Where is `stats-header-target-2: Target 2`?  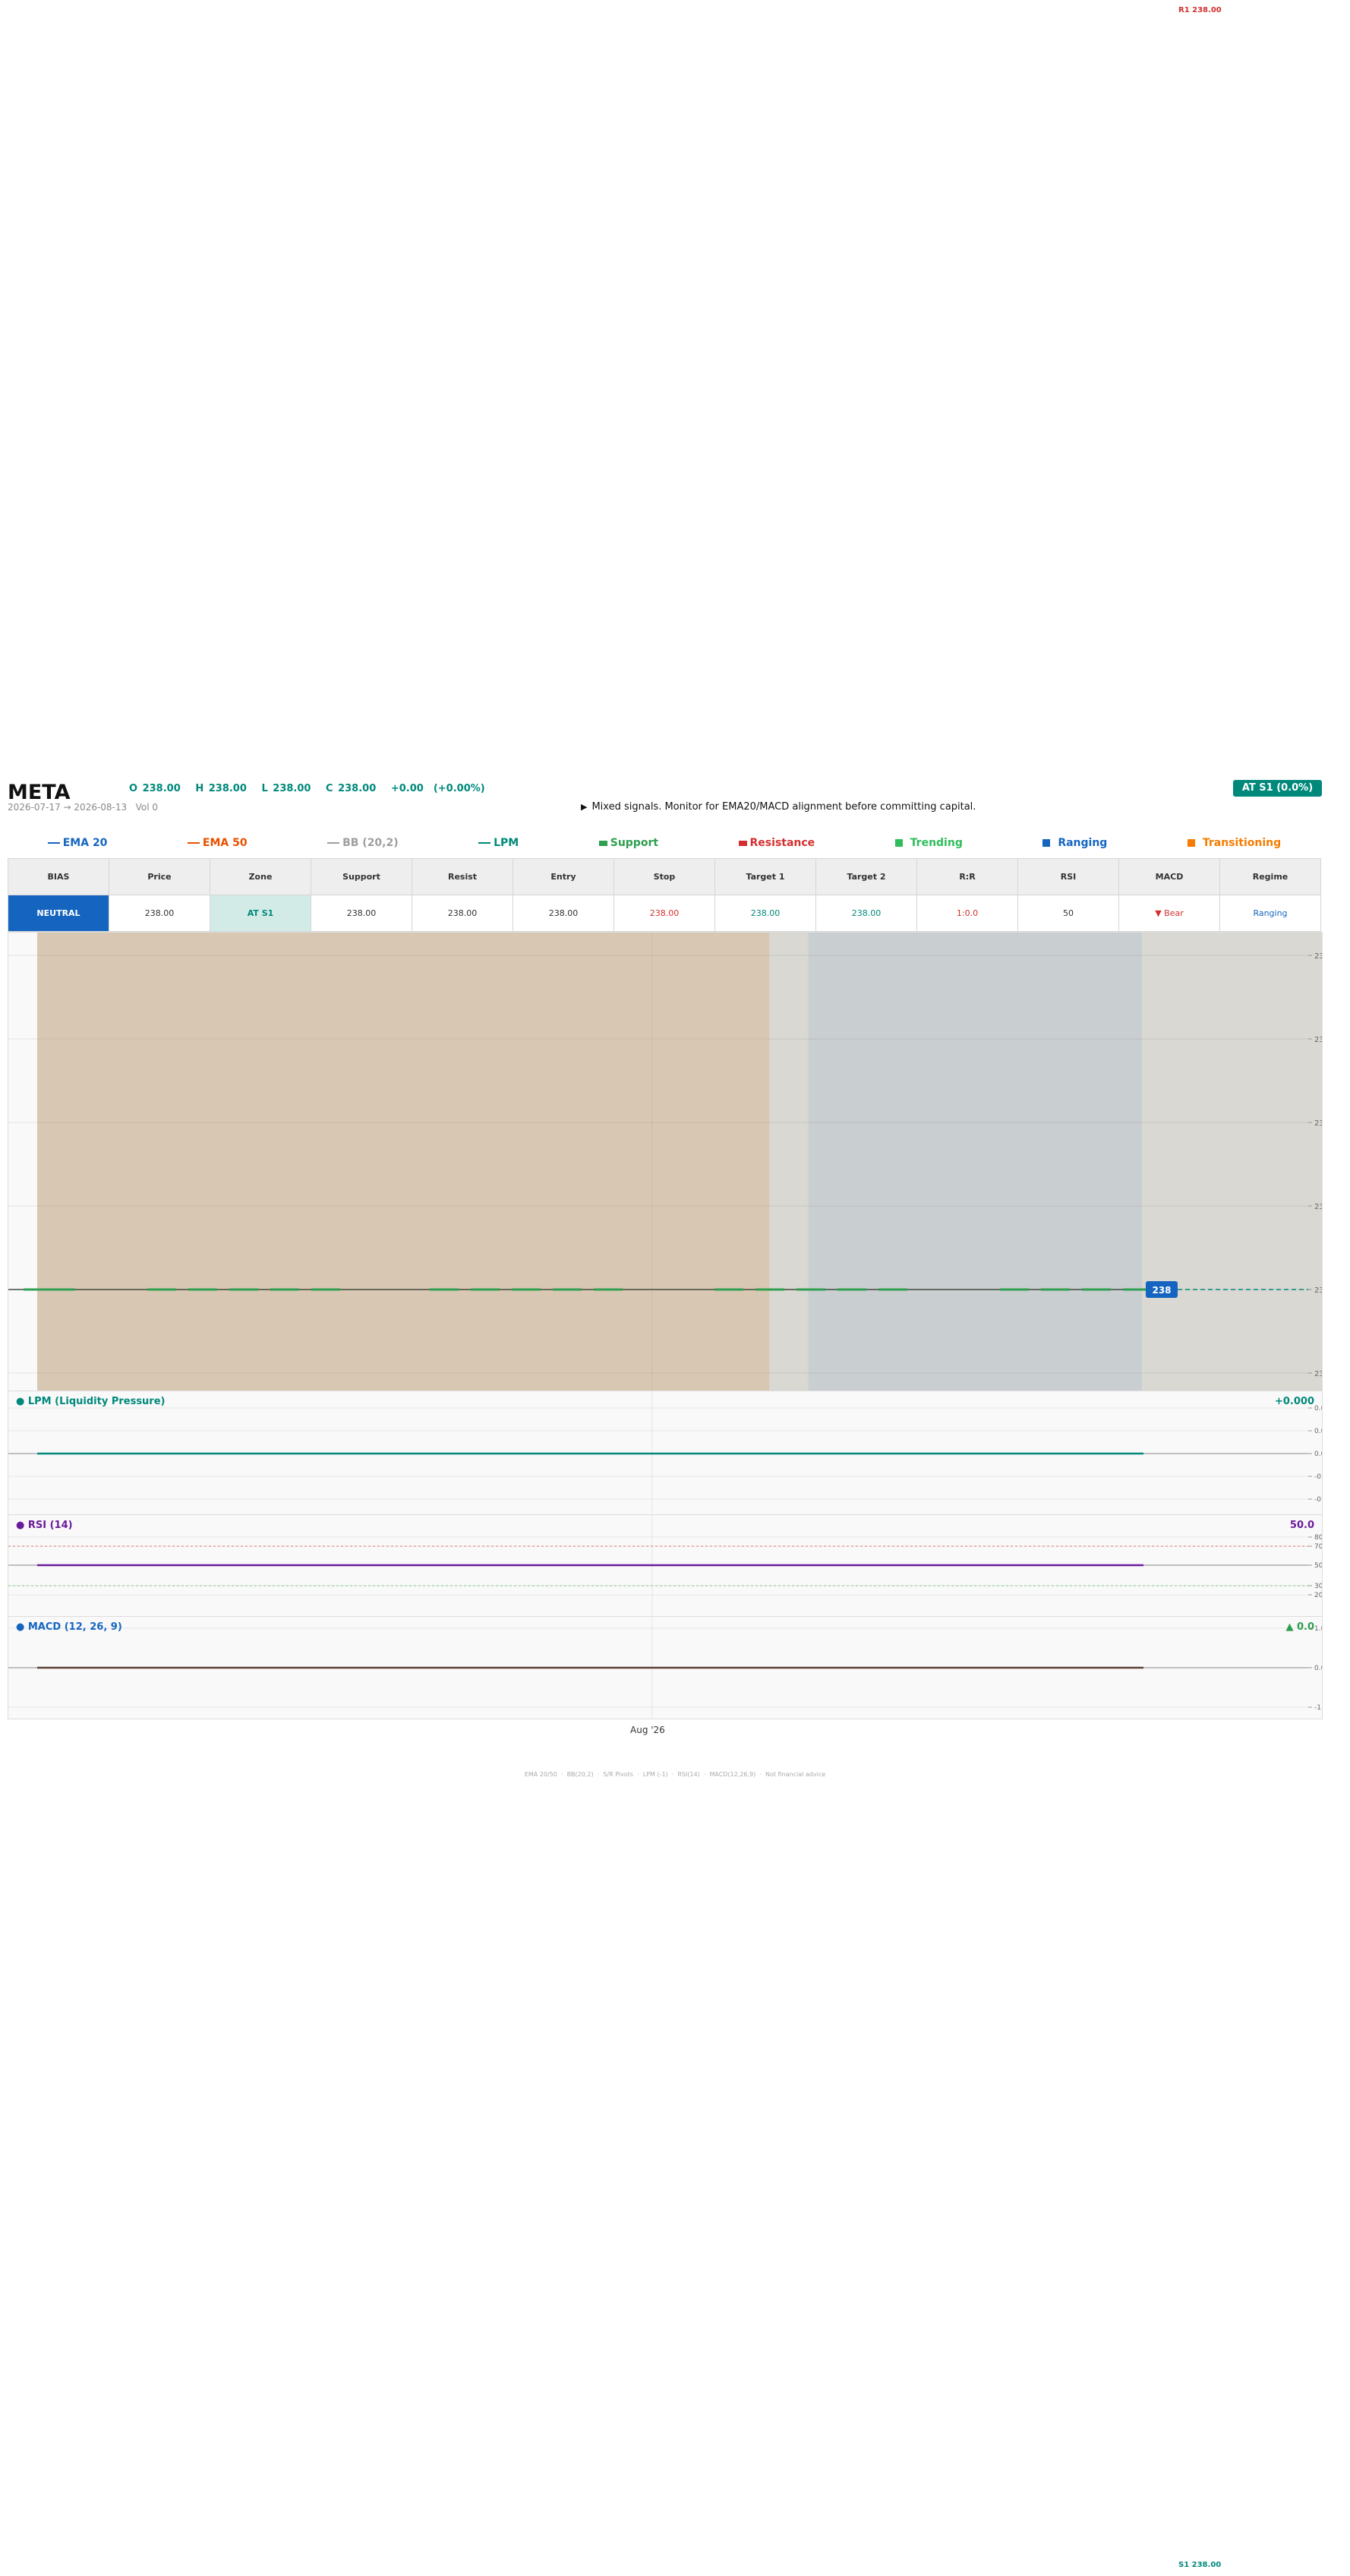
stats-header-target-2: Target 2 is located at coordinates (866, 876).